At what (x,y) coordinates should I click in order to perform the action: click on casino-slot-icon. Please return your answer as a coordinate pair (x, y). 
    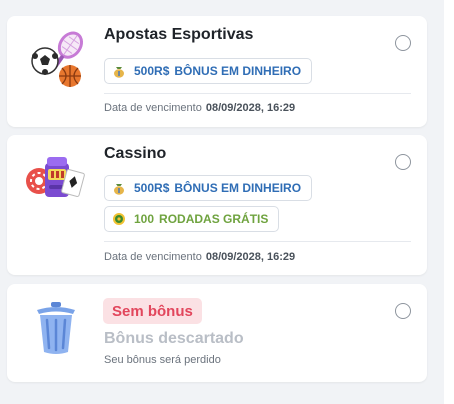
    Looking at the image, I should click on (56, 178).